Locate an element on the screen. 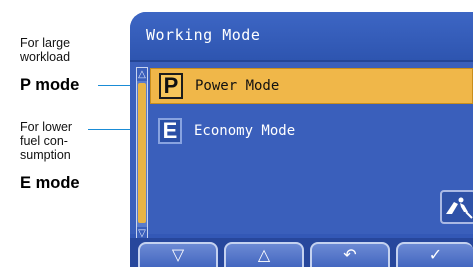 The width and height of the screenshot is (473, 267). e-mode-description-line3: sumption is located at coordinates (45, 155).